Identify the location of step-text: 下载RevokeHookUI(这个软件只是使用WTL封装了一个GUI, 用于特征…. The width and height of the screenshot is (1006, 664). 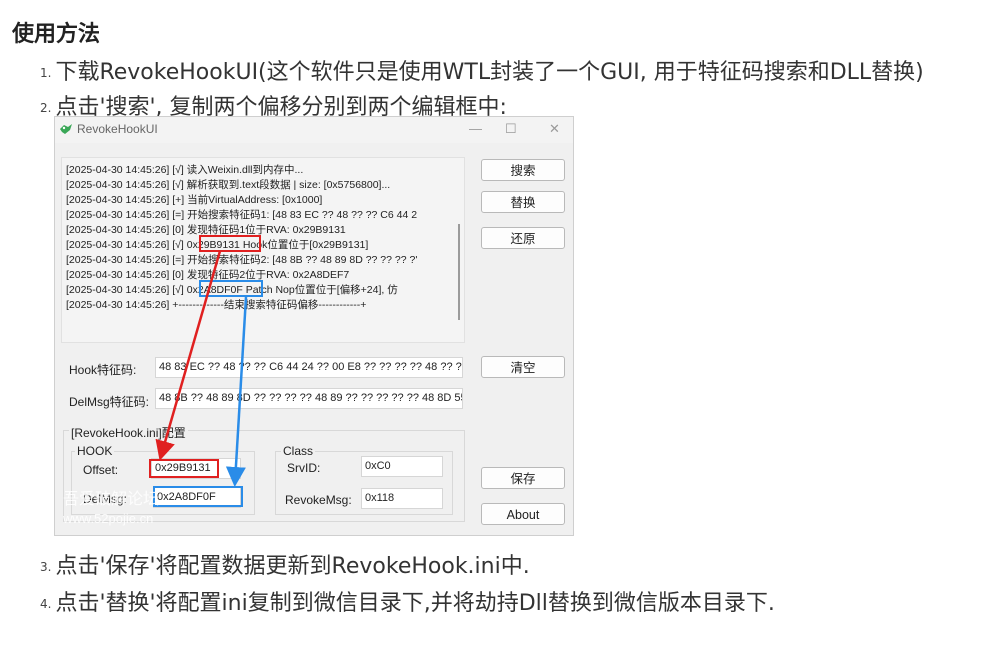
(489, 72).